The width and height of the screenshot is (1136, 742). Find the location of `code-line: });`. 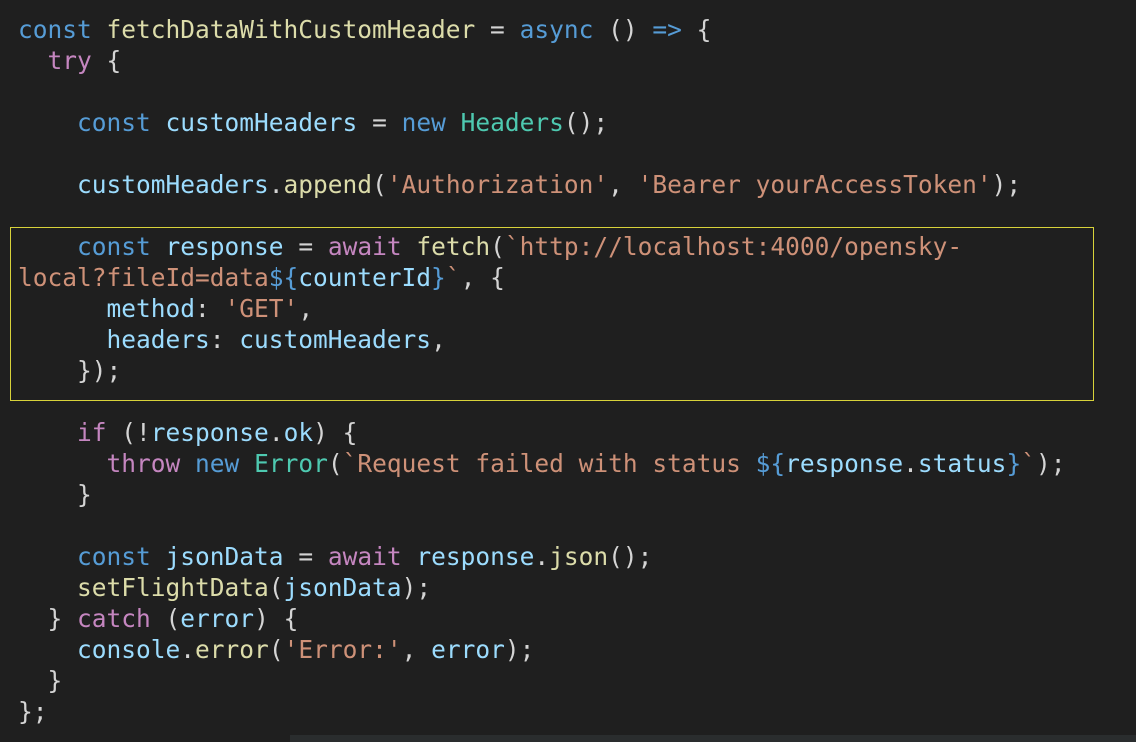

code-line: }); is located at coordinates (541, 370).